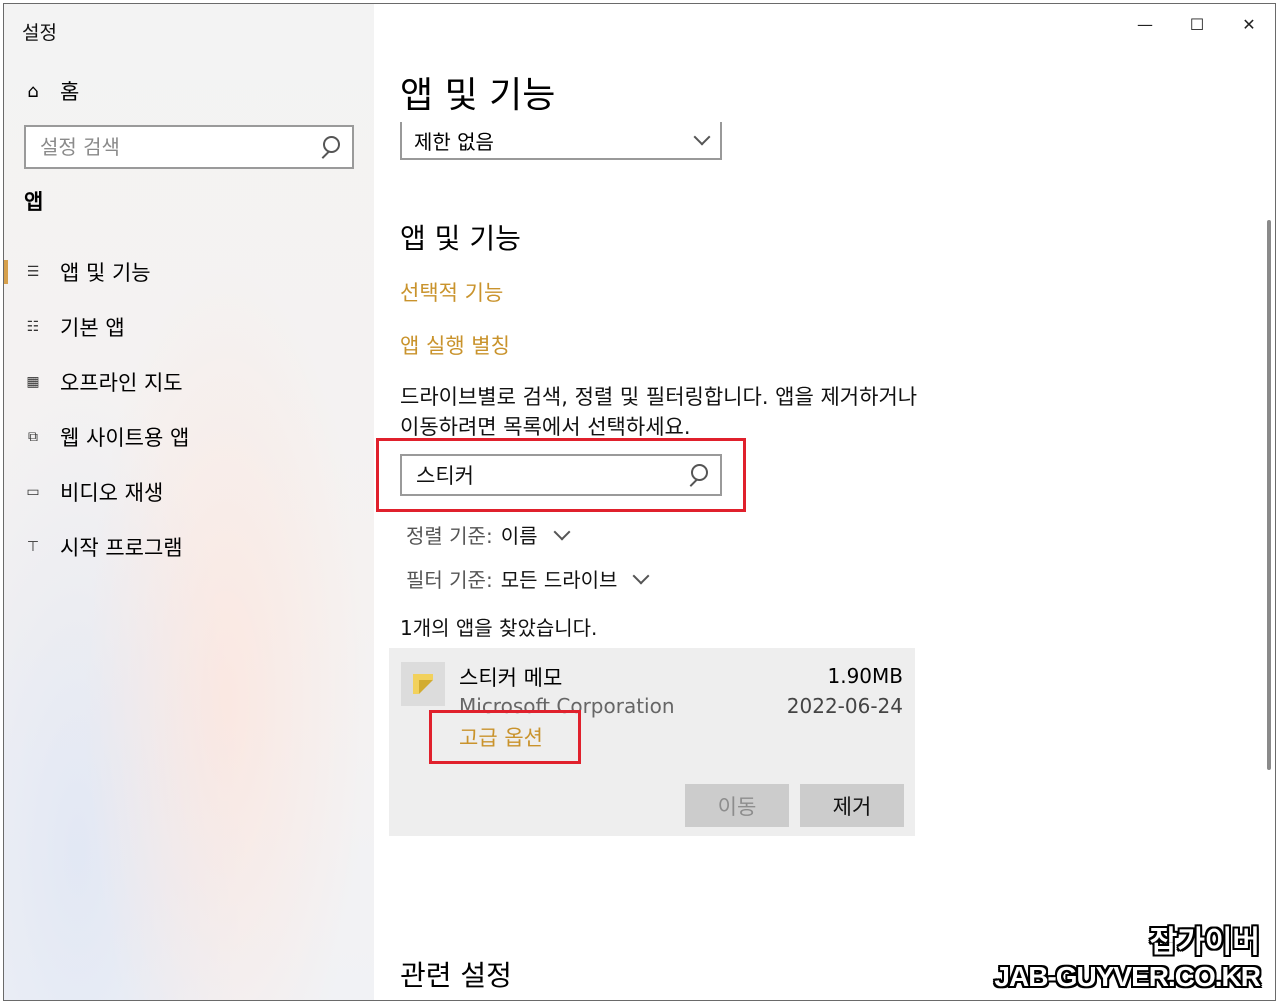 This screenshot has width=1280, height=1007. I want to click on startup-icon: ⊤, so click(33, 546).